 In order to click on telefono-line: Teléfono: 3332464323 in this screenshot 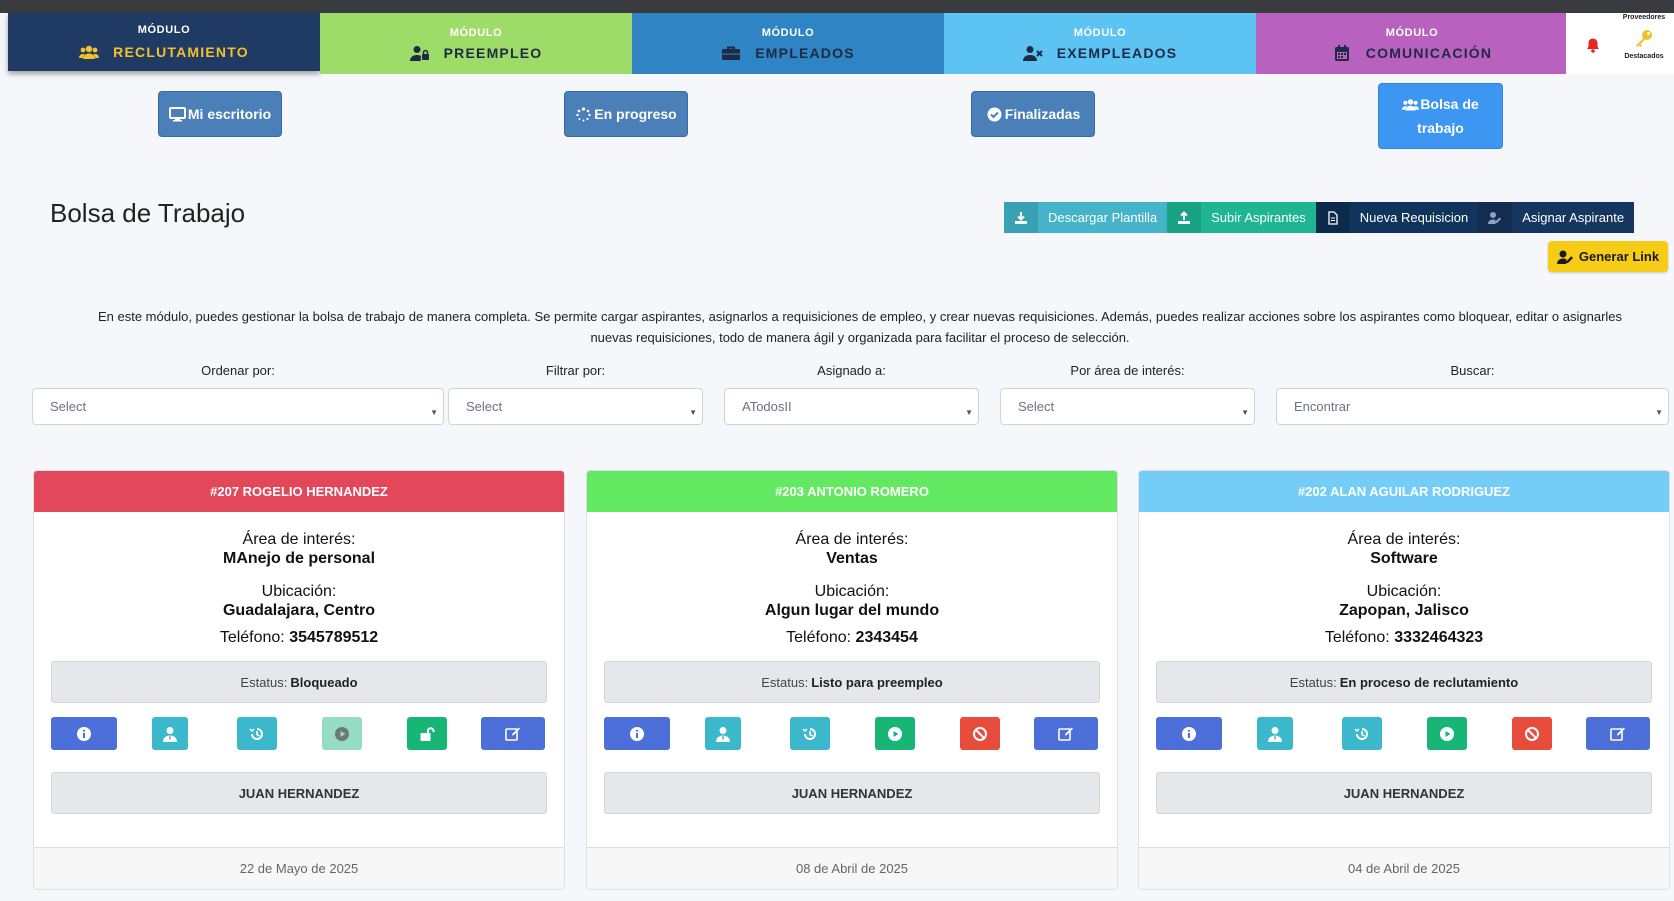, I will do `click(1404, 637)`.